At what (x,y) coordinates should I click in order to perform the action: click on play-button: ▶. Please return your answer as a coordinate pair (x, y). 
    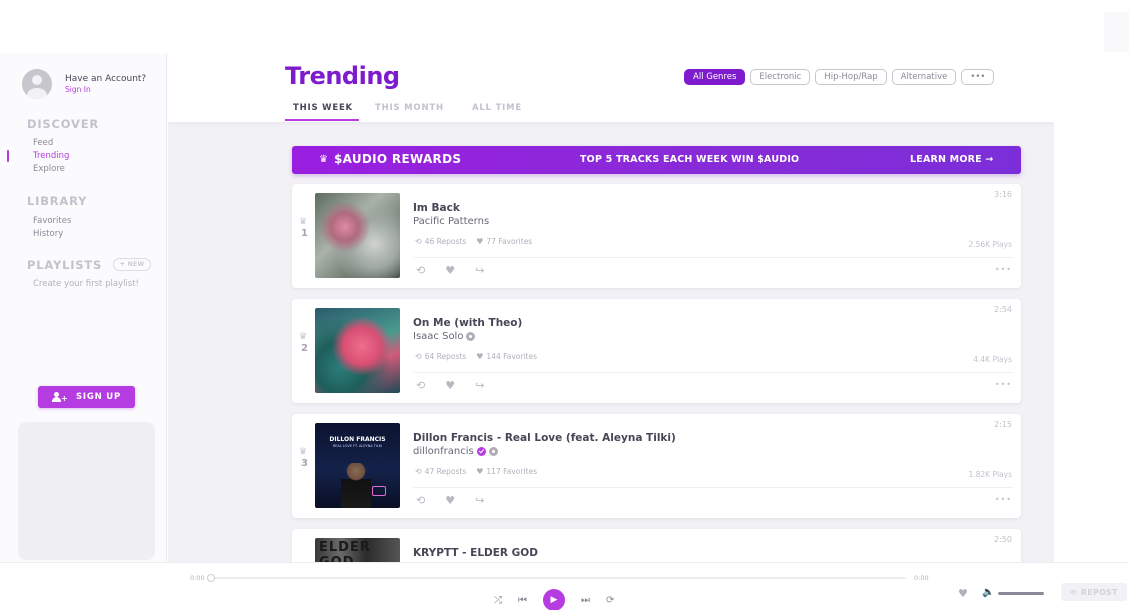
    Looking at the image, I should click on (554, 599).